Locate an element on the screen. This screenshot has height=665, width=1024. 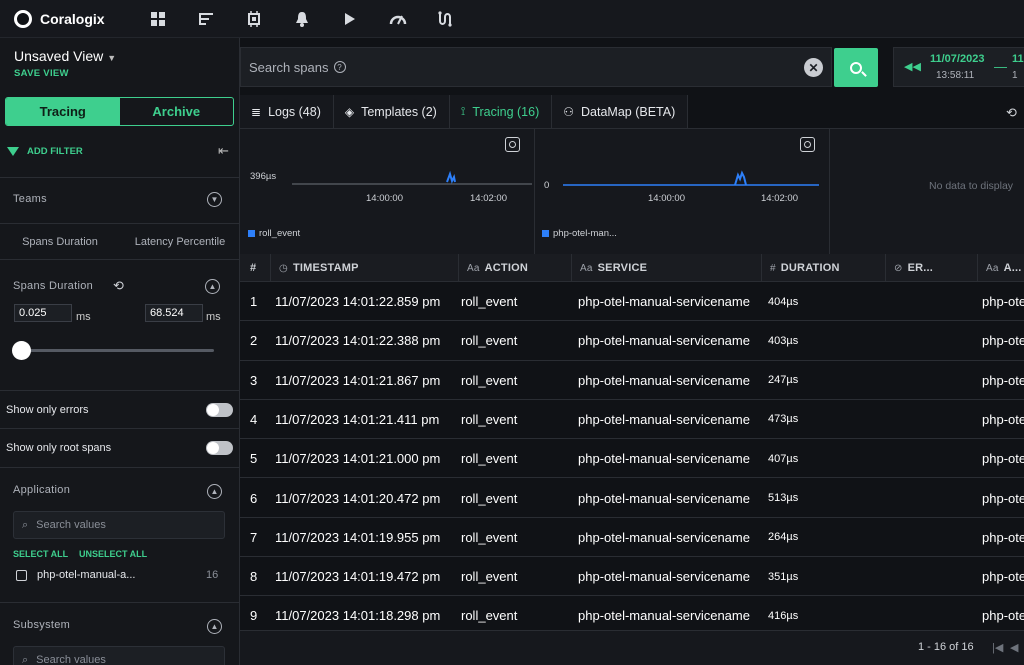
duration-slider-thumb is located at coordinates (21, 350).